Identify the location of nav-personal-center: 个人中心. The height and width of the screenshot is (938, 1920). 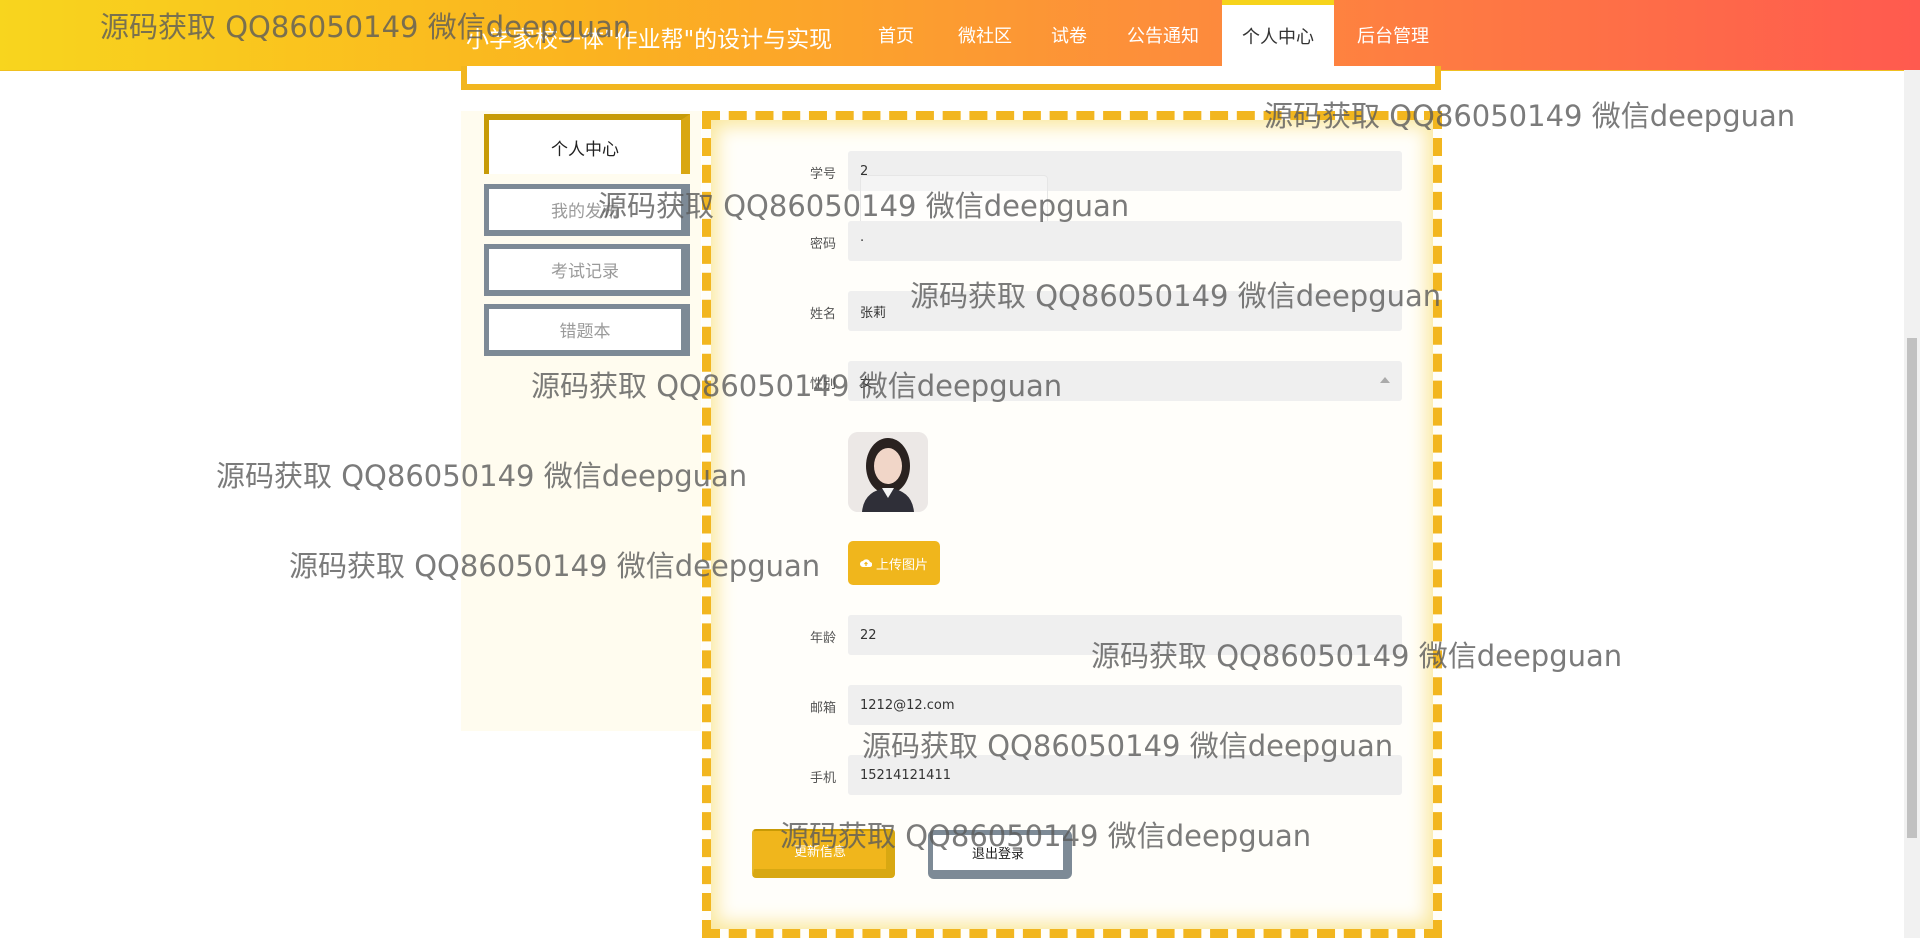
(1278, 35).